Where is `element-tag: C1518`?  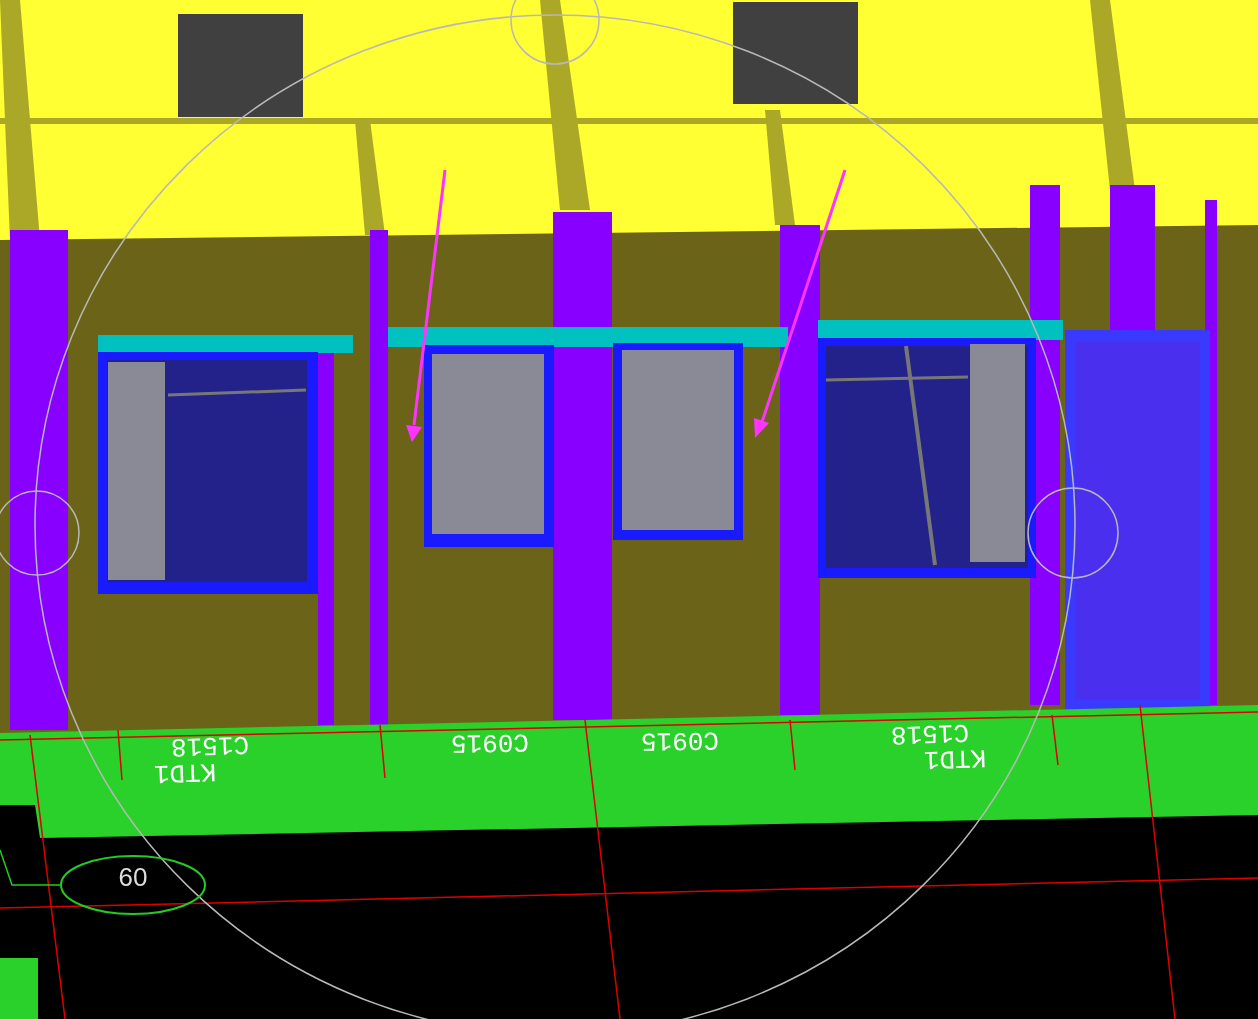 element-tag: C1518 is located at coordinates (930, 733).